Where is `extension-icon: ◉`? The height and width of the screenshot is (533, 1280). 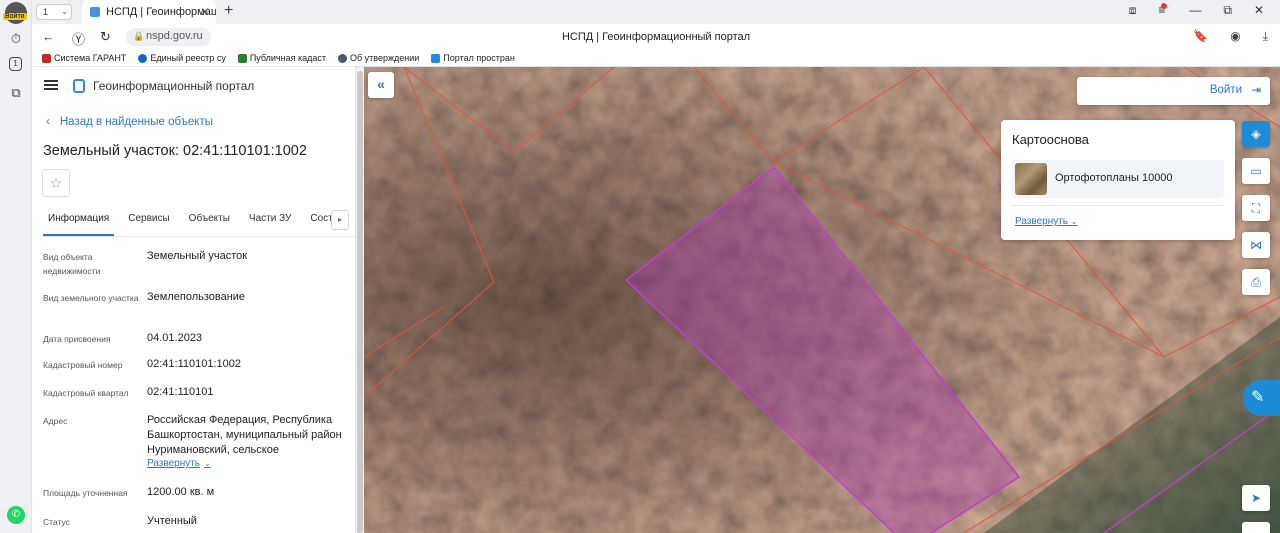 extension-icon: ◉ is located at coordinates (1235, 36).